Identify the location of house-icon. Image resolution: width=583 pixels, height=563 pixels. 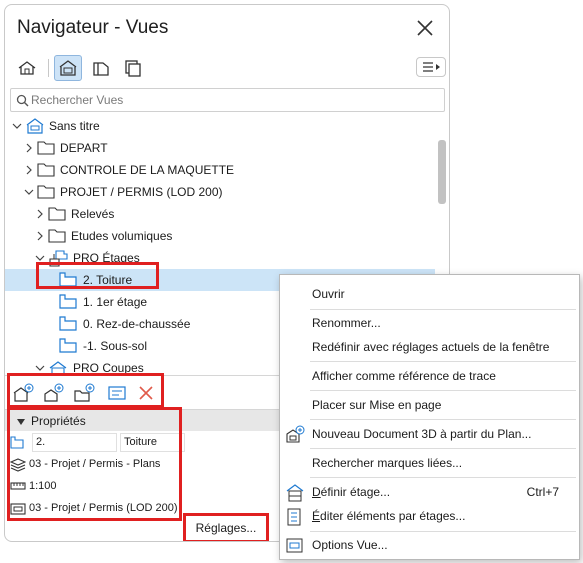
(27, 68).